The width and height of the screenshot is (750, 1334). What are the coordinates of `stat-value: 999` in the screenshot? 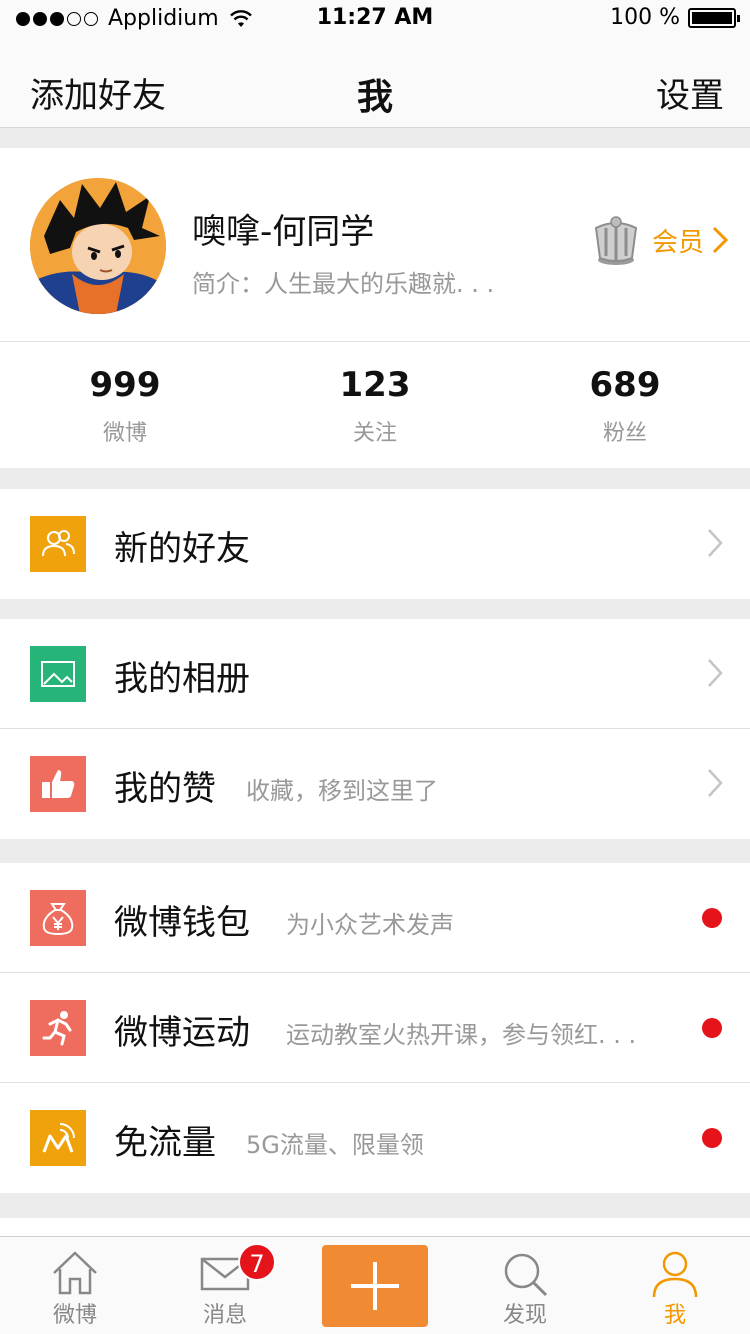 It's located at (125, 385).